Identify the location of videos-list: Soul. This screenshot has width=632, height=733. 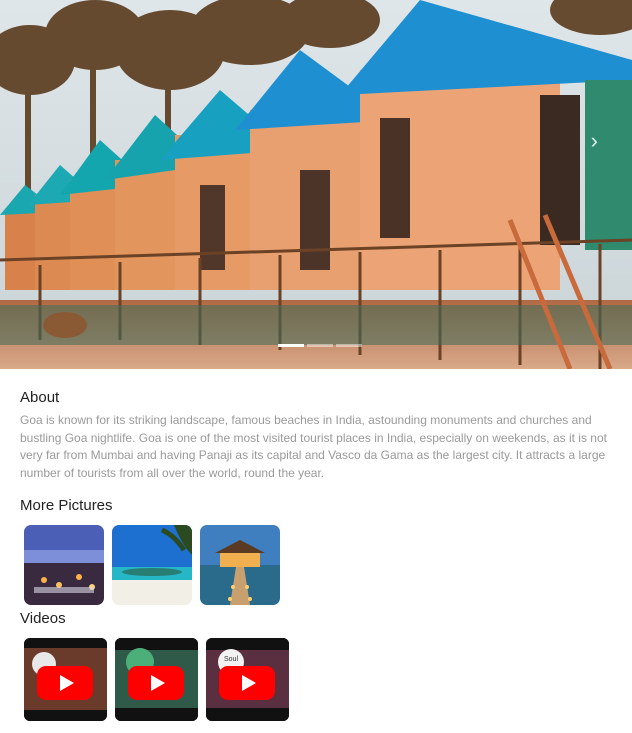
(156, 679).